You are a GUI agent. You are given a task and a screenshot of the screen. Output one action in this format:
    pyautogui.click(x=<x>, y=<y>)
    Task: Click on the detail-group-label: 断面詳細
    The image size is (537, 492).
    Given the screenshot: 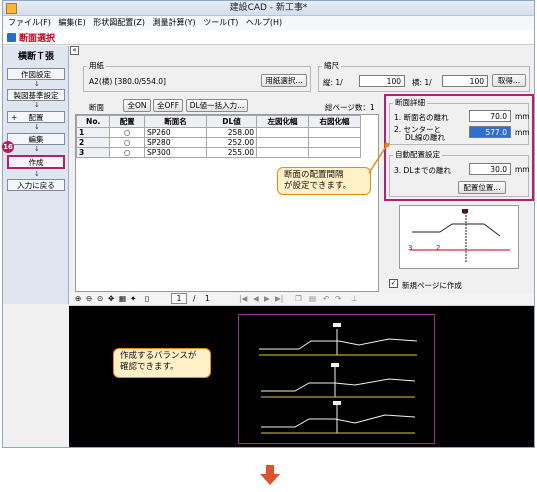 What is the action you would take?
    pyautogui.click(x=410, y=102)
    